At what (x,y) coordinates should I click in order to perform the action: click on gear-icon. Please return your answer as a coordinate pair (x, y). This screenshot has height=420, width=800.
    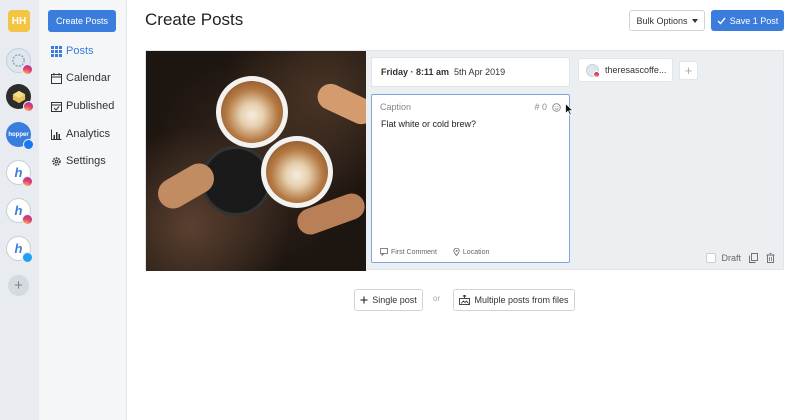
    Looking at the image, I should click on (56, 161).